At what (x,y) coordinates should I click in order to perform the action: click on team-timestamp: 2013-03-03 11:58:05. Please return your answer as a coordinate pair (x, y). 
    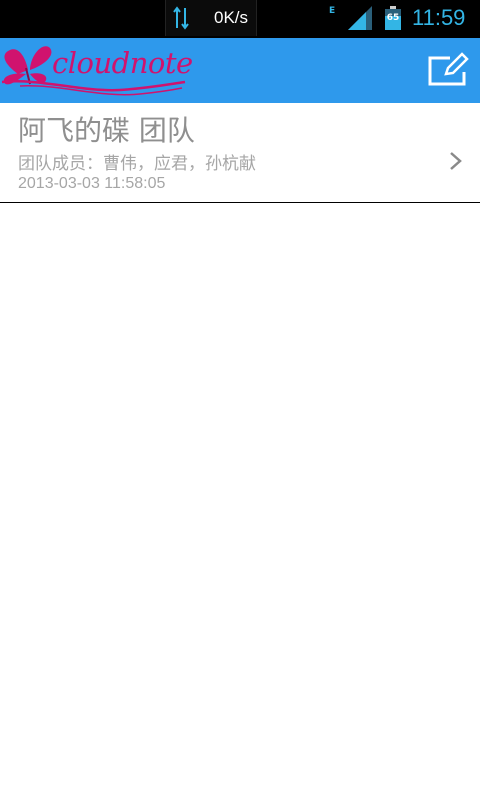
    Looking at the image, I should click on (92, 183).